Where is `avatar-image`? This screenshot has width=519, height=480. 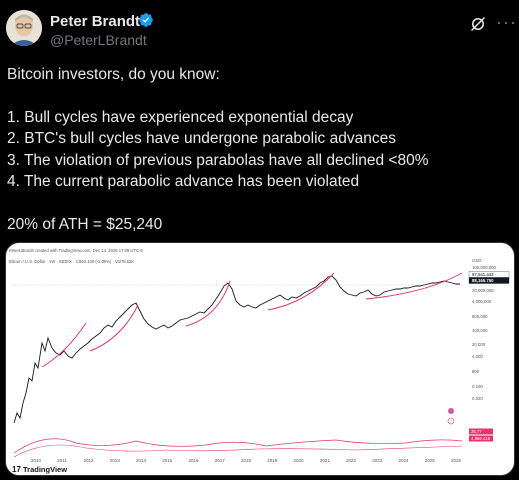
avatar-image is located at coordinates (24, 28).